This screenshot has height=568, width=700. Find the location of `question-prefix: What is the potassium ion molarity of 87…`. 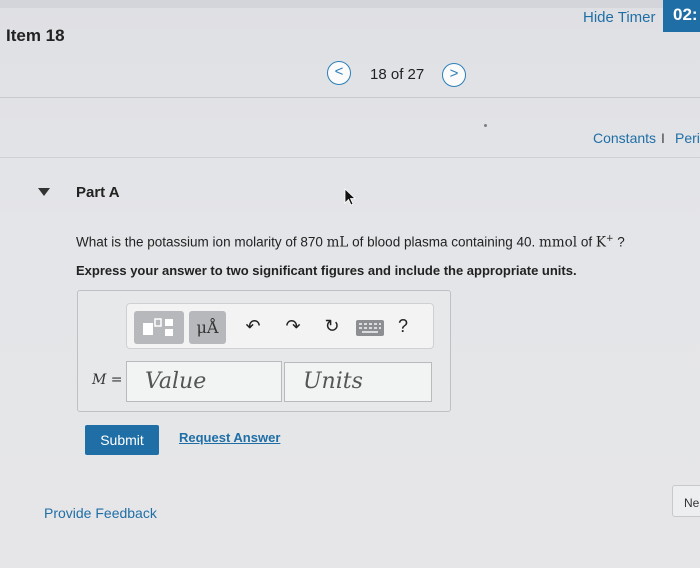

question-prefix: What is the potassium ion molarity of 87… is located at coordinates (201, 242).